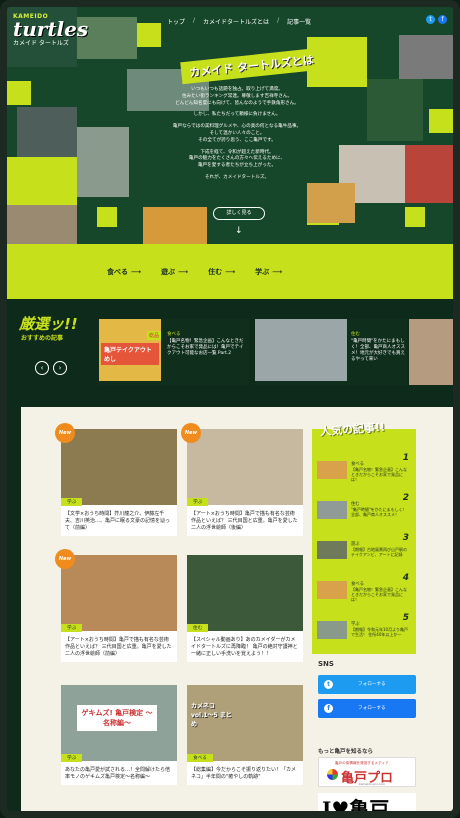  Describe the element at coordinates (405, 618) in the screenshot. I see `popular-rank: 5` at that location.